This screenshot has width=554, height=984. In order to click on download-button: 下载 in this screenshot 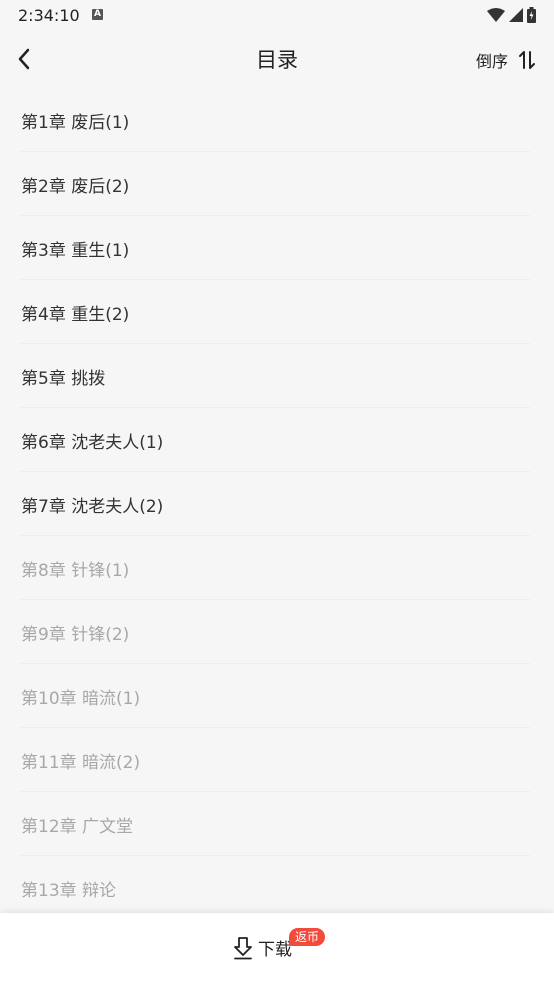, I will do `click(262, 947)`.